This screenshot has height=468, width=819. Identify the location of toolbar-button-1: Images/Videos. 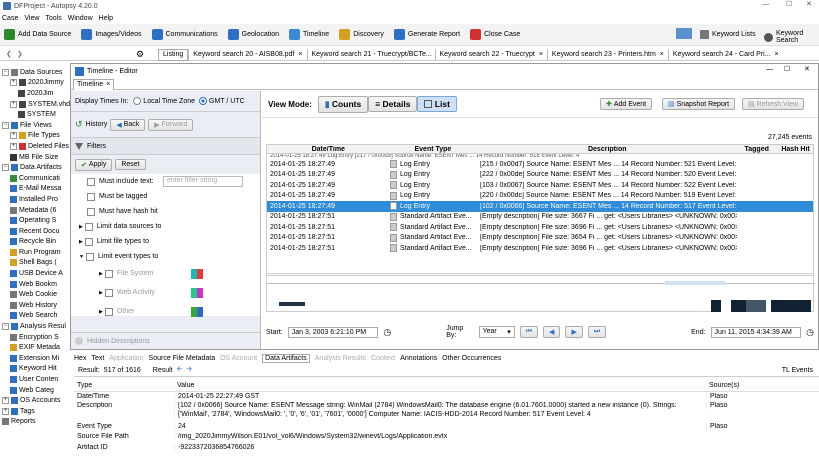
(111, 34).